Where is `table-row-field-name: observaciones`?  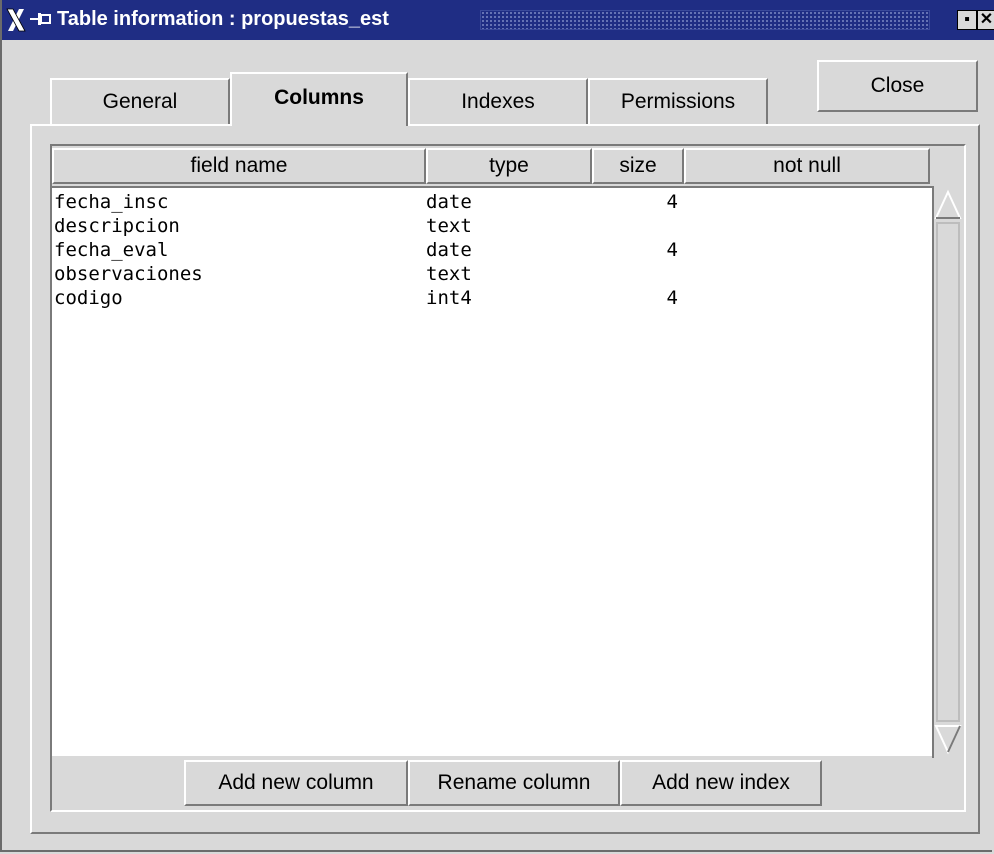
table-row-field-name: observaciones is located at coordinates (128, 274).